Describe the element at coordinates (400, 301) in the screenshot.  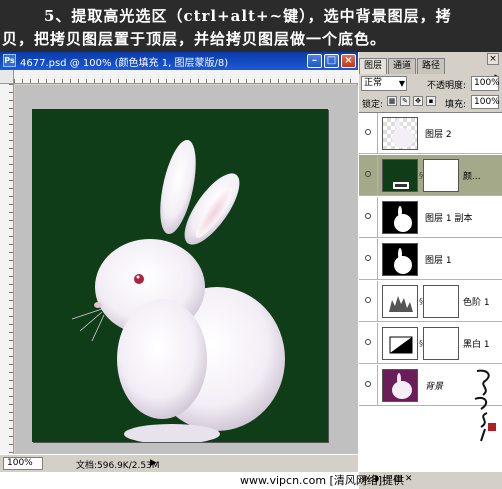
I see `levels-adjustment-icon` at that location.